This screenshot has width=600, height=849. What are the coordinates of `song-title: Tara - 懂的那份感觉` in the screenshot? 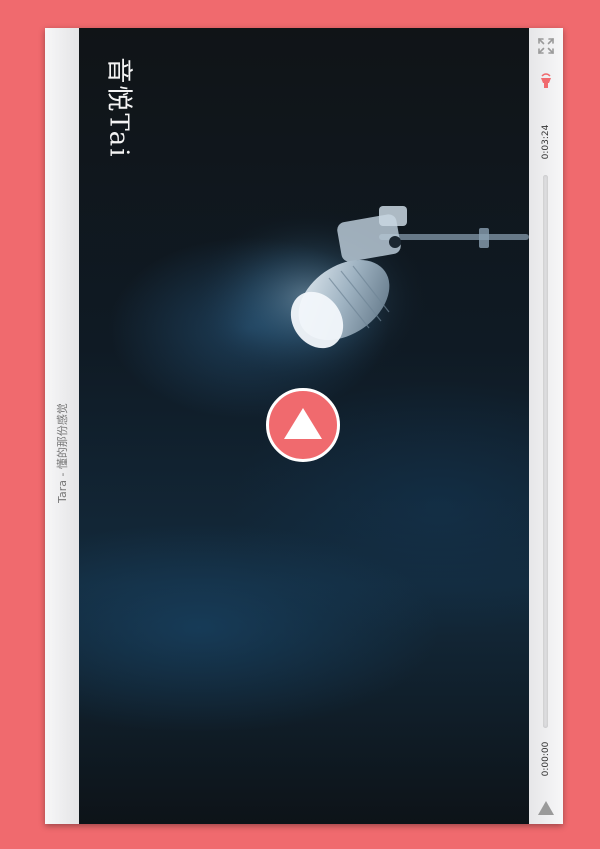 It's located at (62, 453).